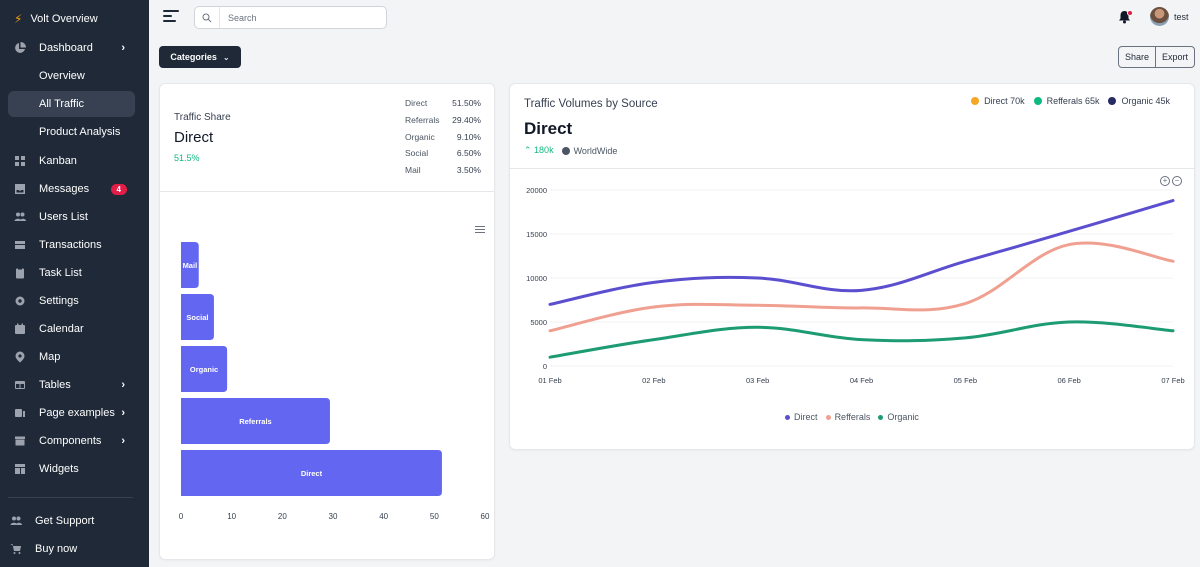 The height and width of the screenshot is (567, 1200). I want to click on region-label: WorldWide, so click(595, 150).